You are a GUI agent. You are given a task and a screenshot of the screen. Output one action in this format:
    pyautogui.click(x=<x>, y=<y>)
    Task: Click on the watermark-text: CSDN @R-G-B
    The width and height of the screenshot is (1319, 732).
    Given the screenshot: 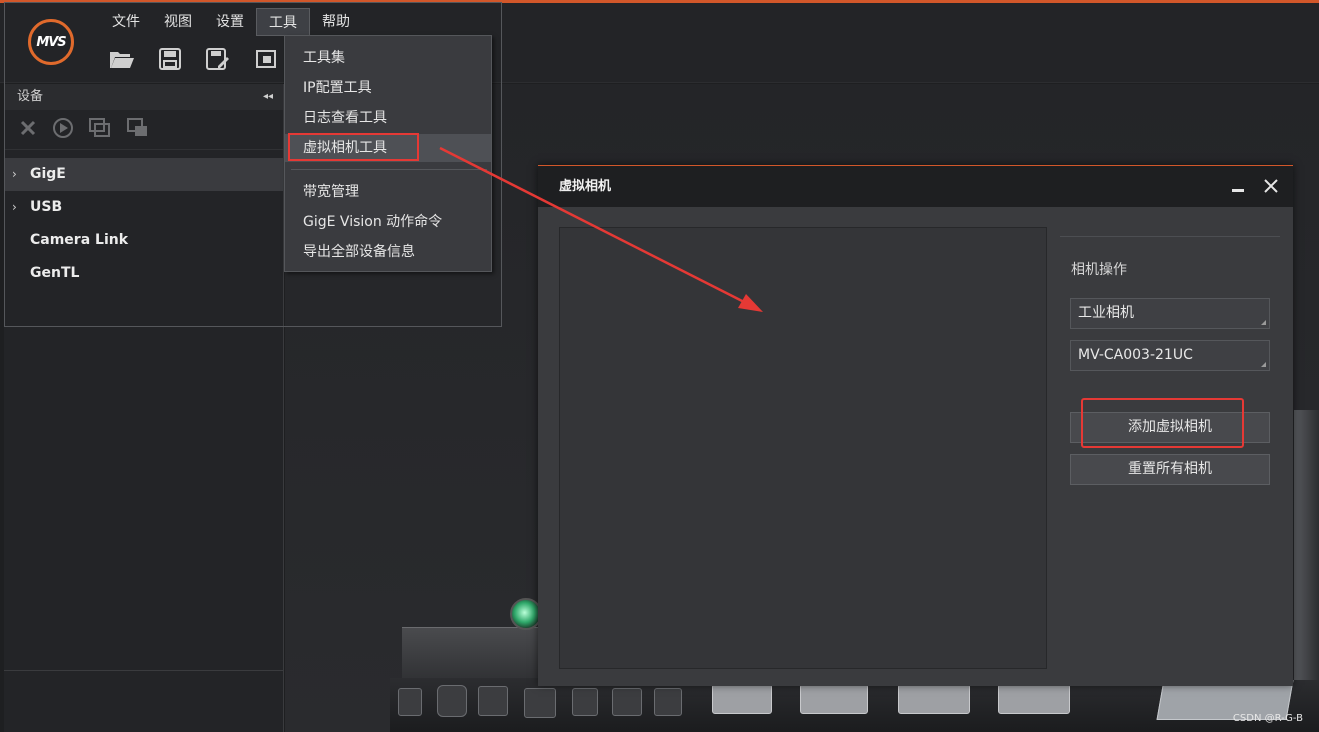 What is the action you would take?
    pyautogui.click(x=1267, y=718)
    